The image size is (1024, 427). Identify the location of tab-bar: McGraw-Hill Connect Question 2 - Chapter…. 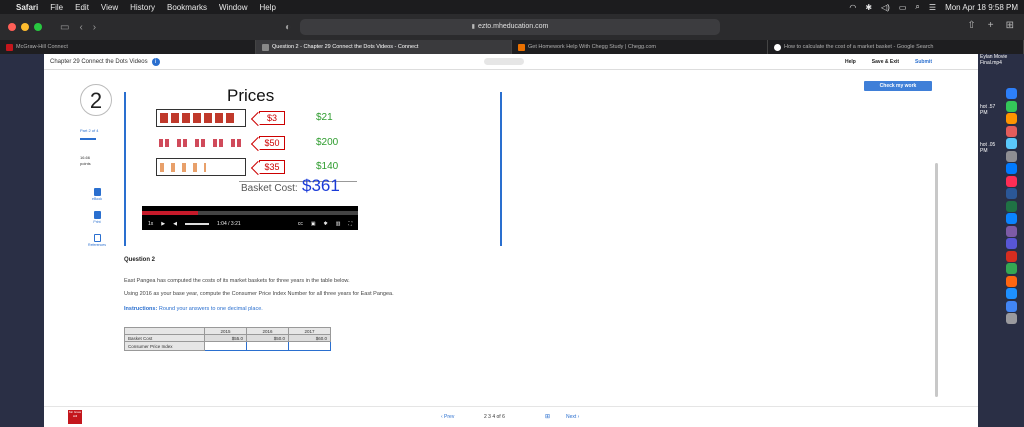
(512, 47).